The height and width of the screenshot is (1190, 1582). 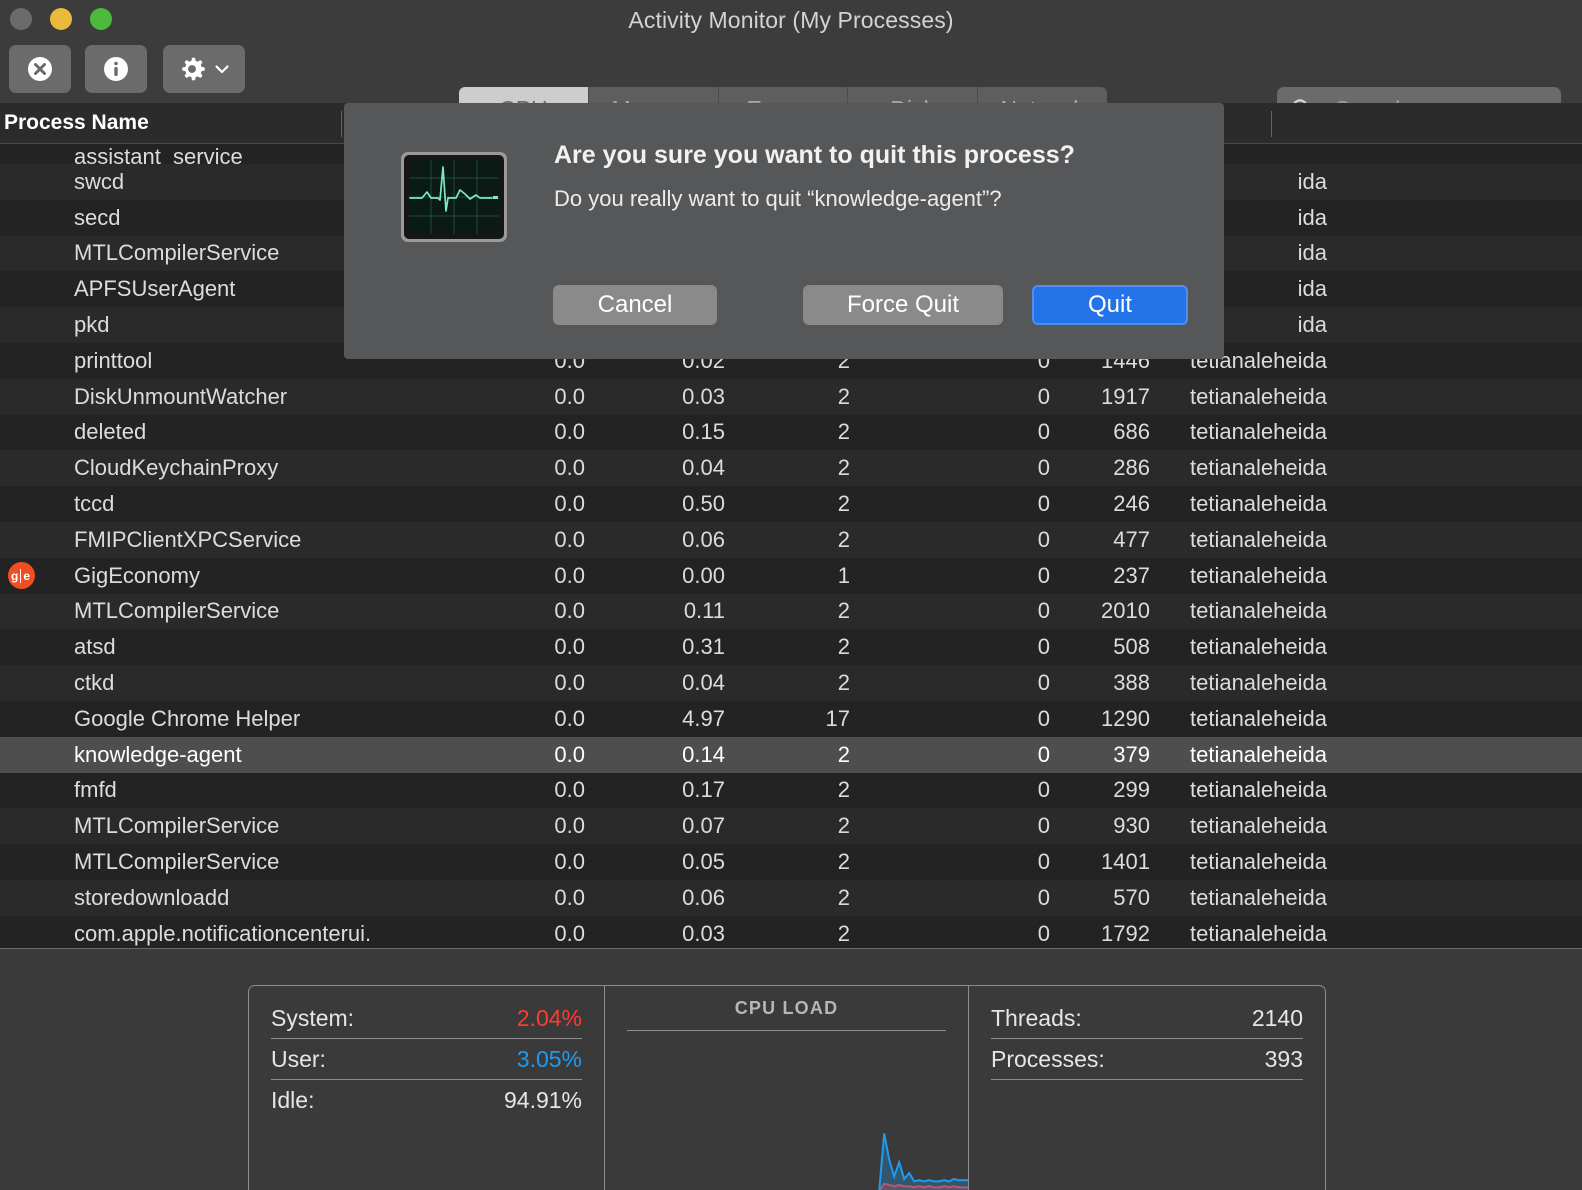 I want to click on stop-x-icon, so click(x=40, y=69).